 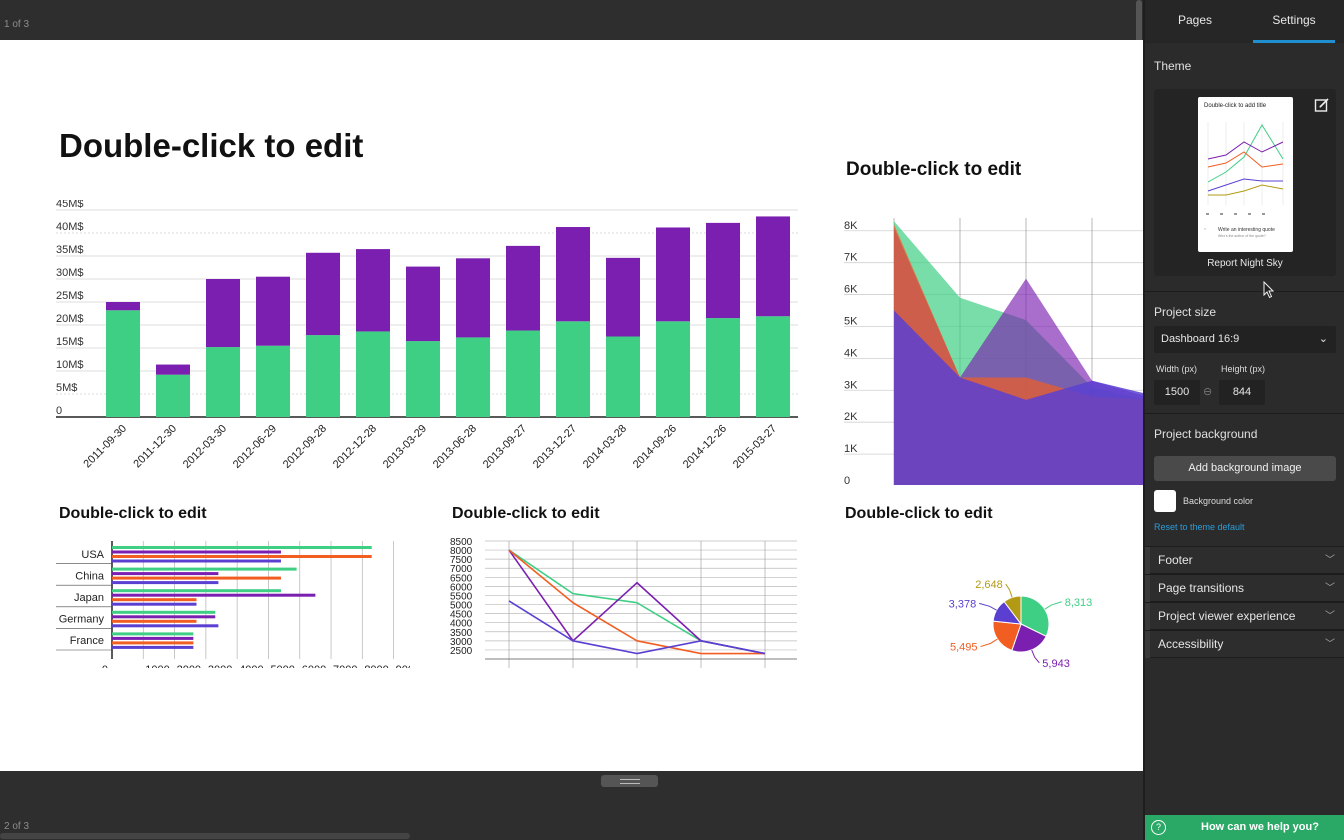 What do you see at coordinates (1244, 827) in the screenshot?
I see `help-button: ? How can we help you?` at bounding box center [1244, 827].